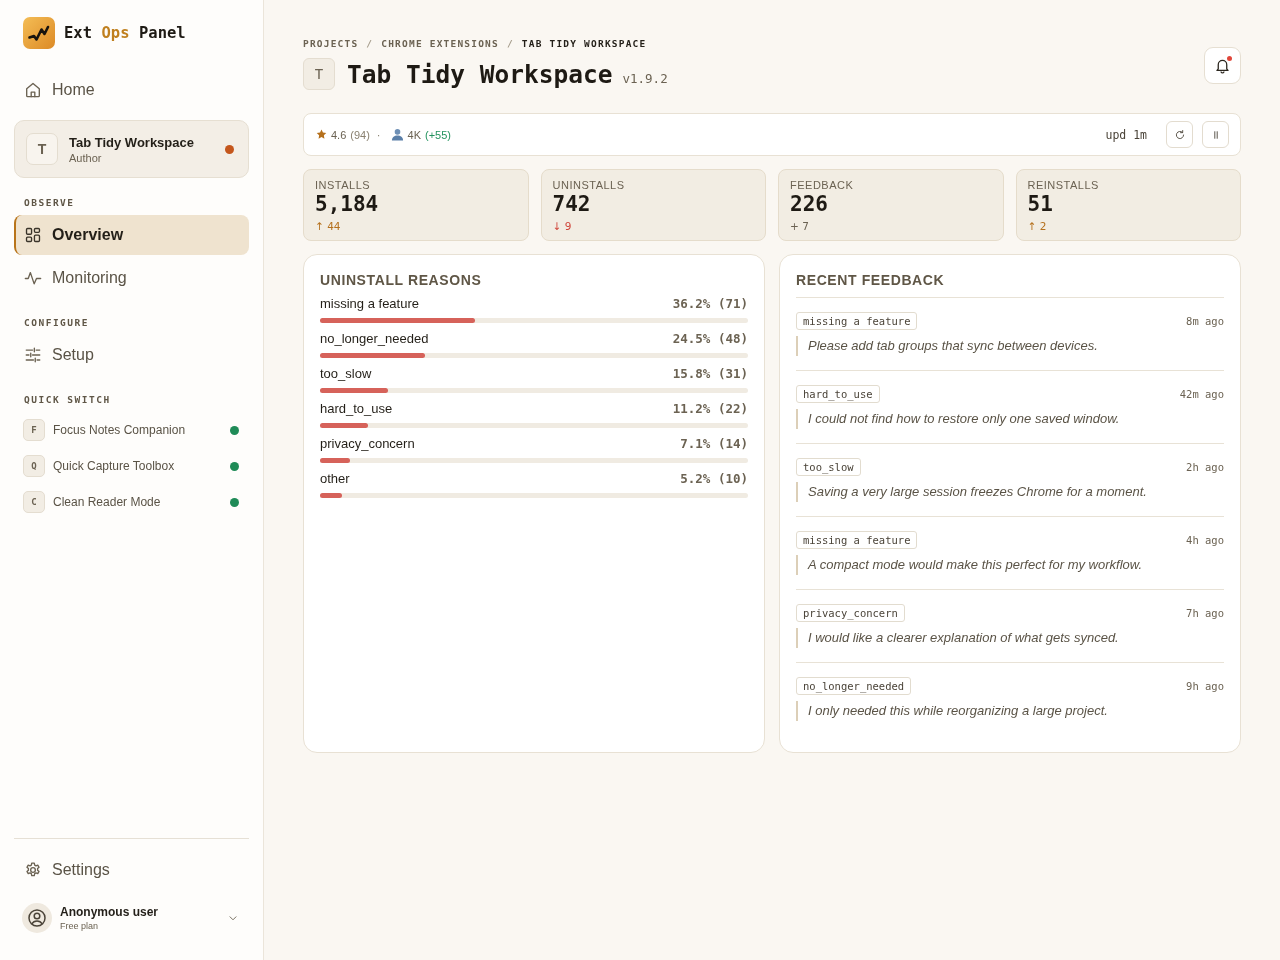 This screenshot has height=960, width=1280. What do you see at coordinates (369, 303) in the screenshot?
I see `reason-label: missing a feature` at bounding box center [369, 303].